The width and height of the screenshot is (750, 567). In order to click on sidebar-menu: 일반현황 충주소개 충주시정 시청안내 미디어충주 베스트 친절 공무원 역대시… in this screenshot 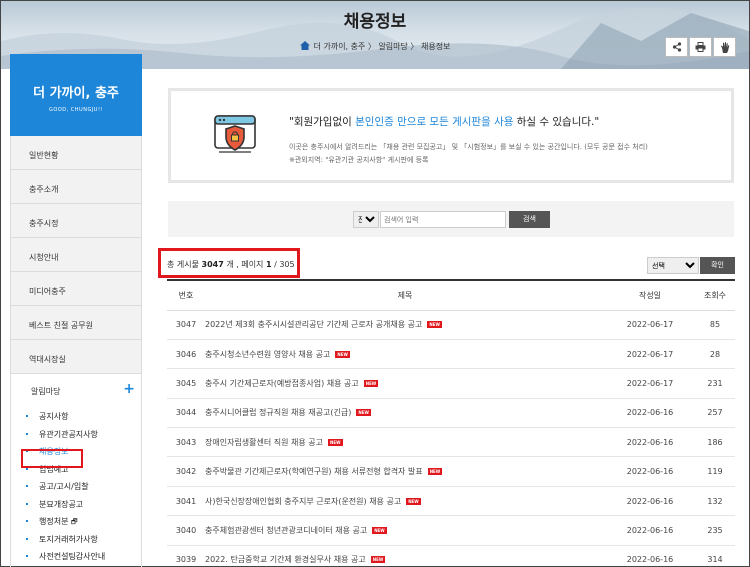, I will do `click(76, 255)`.